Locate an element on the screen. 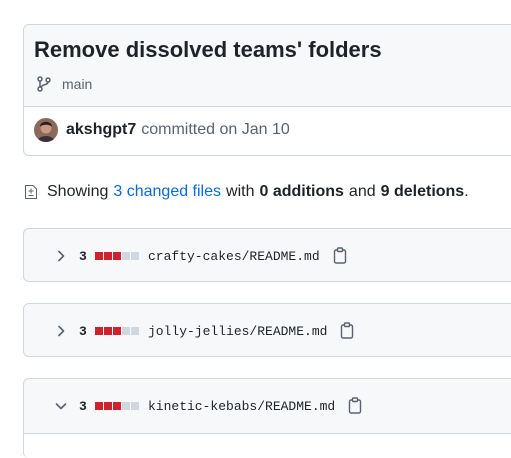 The height and width of the screenshot is (458, 511). commit-title: Remove dissolved teams' folders is located at coordinates (208, 49).